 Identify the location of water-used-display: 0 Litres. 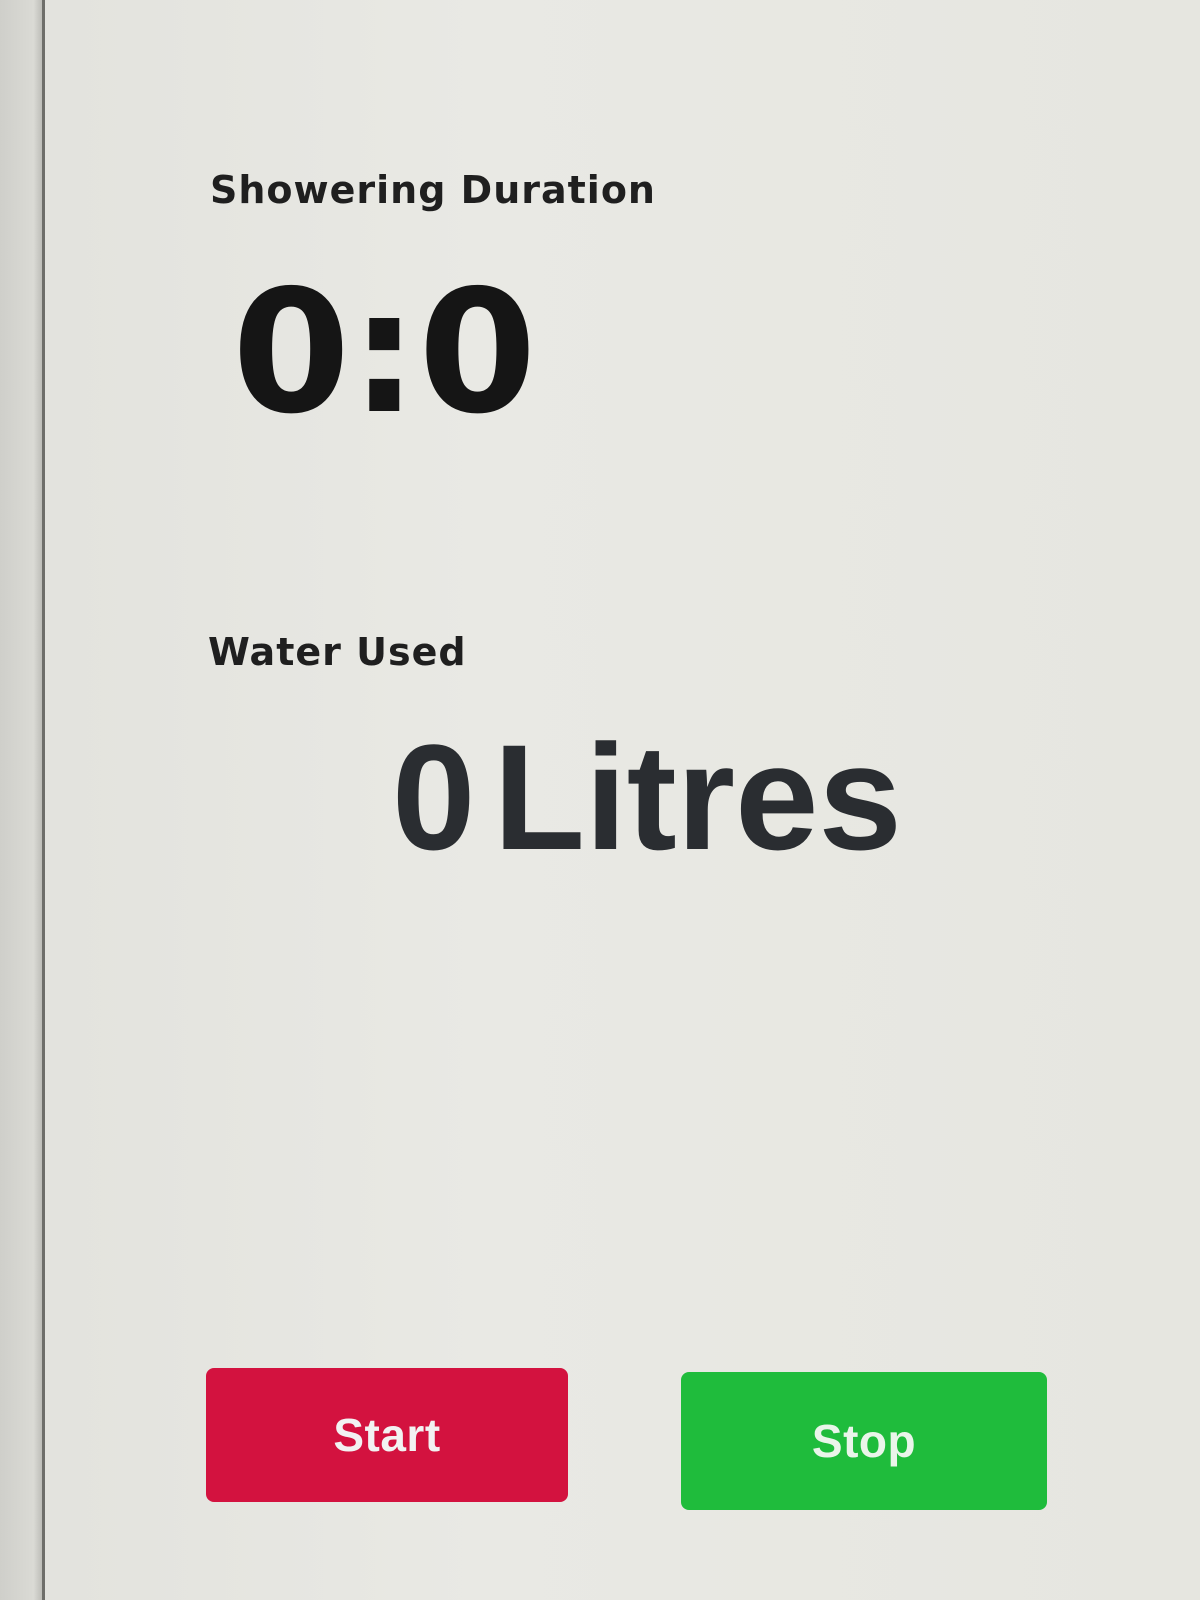
(647, 797).